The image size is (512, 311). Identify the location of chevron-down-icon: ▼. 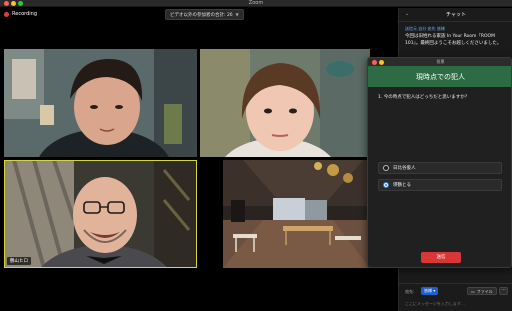
(237, 14).